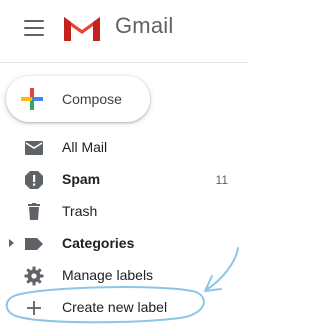 This screenshot has width=320, height=326. What do you see at coordinates (144, 25) in the screenshot?
I see `app-title: Gmail` at bounding box center [144, 25].